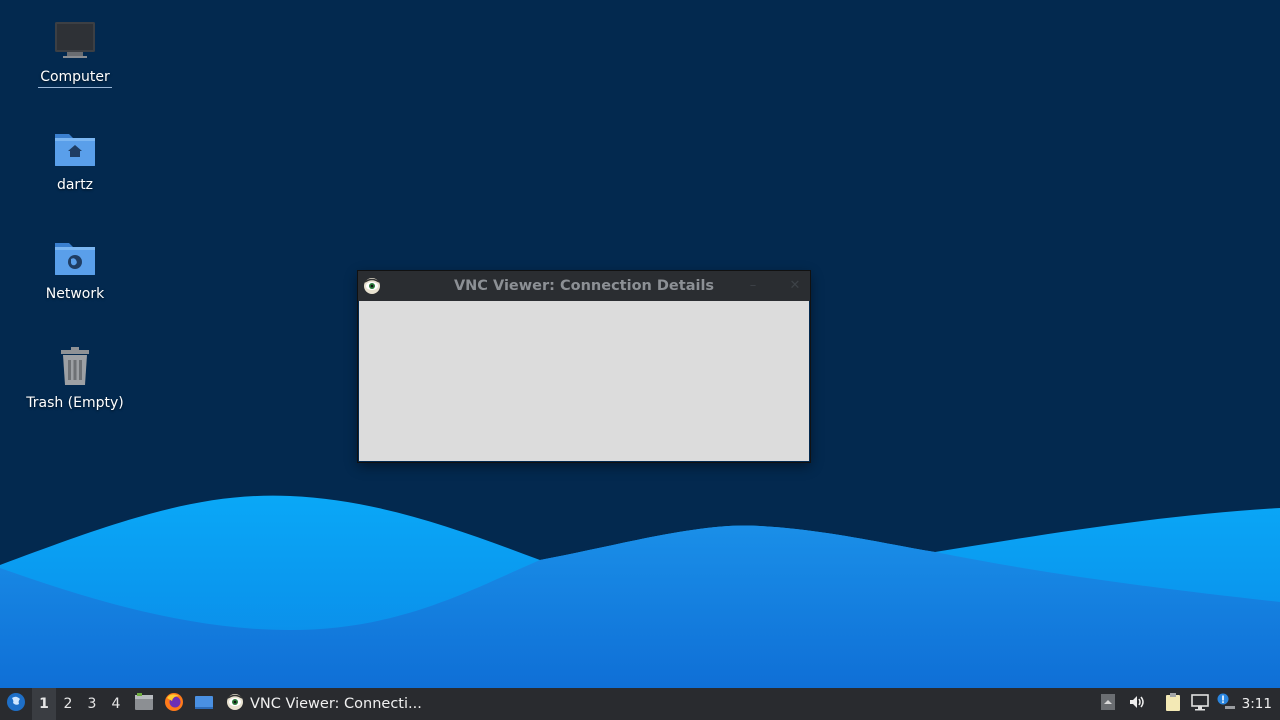  Describe the element at coordinates (584, 381) in the screenshot. I see `window-content-area` at that location.